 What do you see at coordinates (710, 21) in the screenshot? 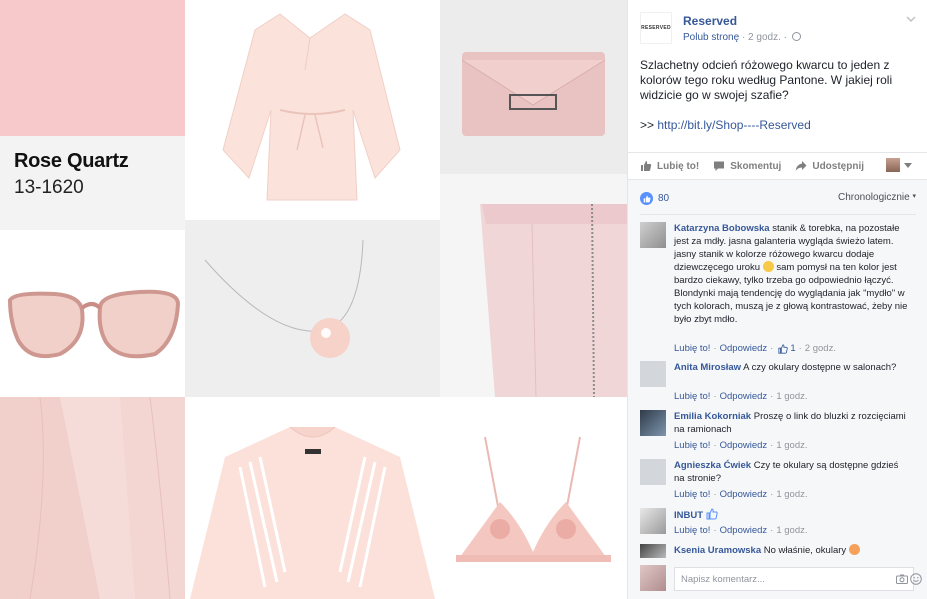
I see `page-name-link: Reserved` at bounding box center [710, 21].